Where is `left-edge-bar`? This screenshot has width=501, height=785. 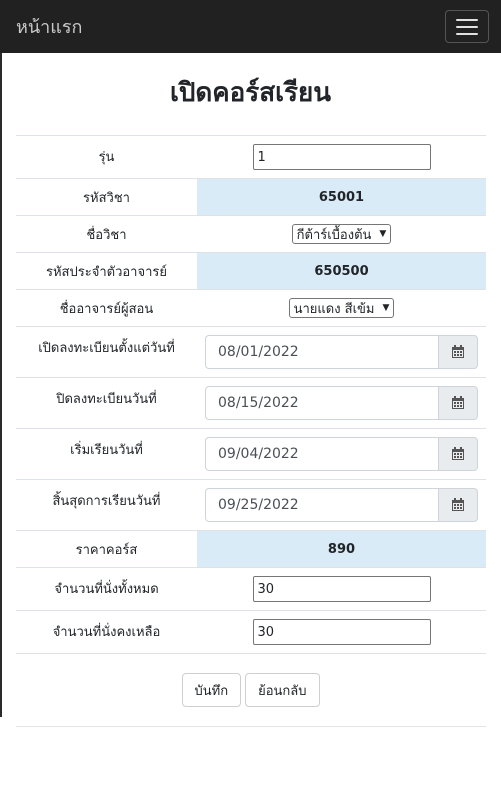 left-edge-bar is located at coordinates (1, 385).